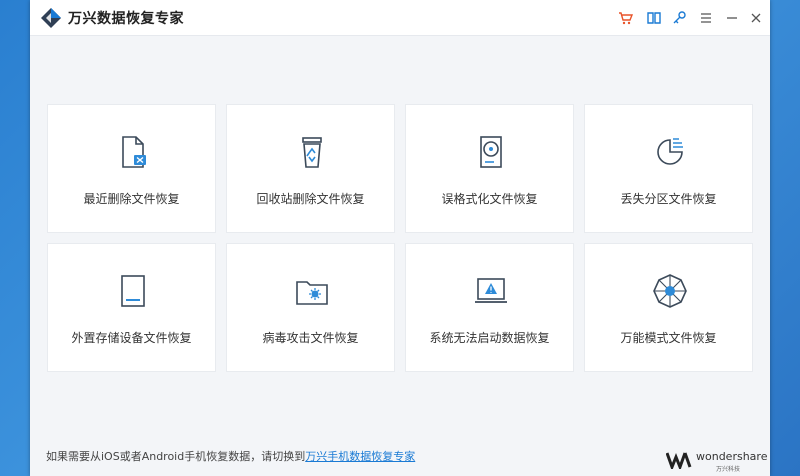 This screenshot has width=800, height=476. I want to click on mode-card-virus-attack: 病毒攻击文件恢复, so click(310, 307).